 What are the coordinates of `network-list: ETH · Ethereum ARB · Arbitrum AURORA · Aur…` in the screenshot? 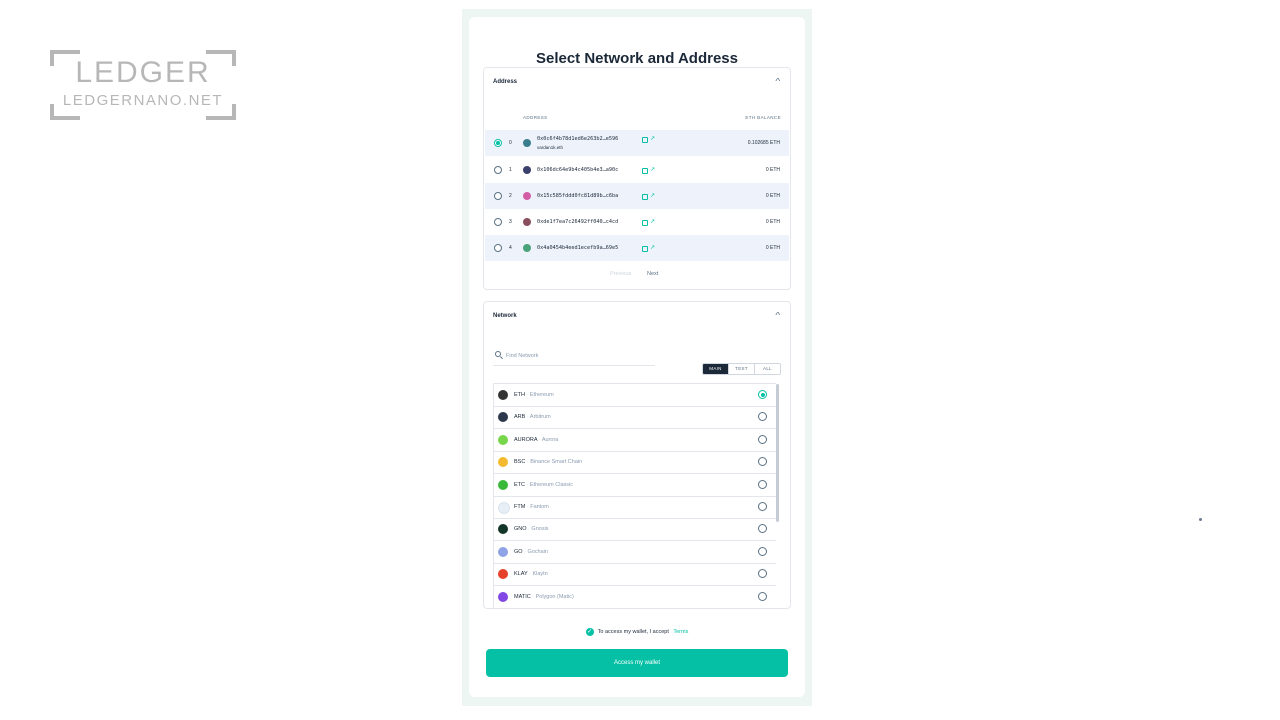 It's located at (634, 495).